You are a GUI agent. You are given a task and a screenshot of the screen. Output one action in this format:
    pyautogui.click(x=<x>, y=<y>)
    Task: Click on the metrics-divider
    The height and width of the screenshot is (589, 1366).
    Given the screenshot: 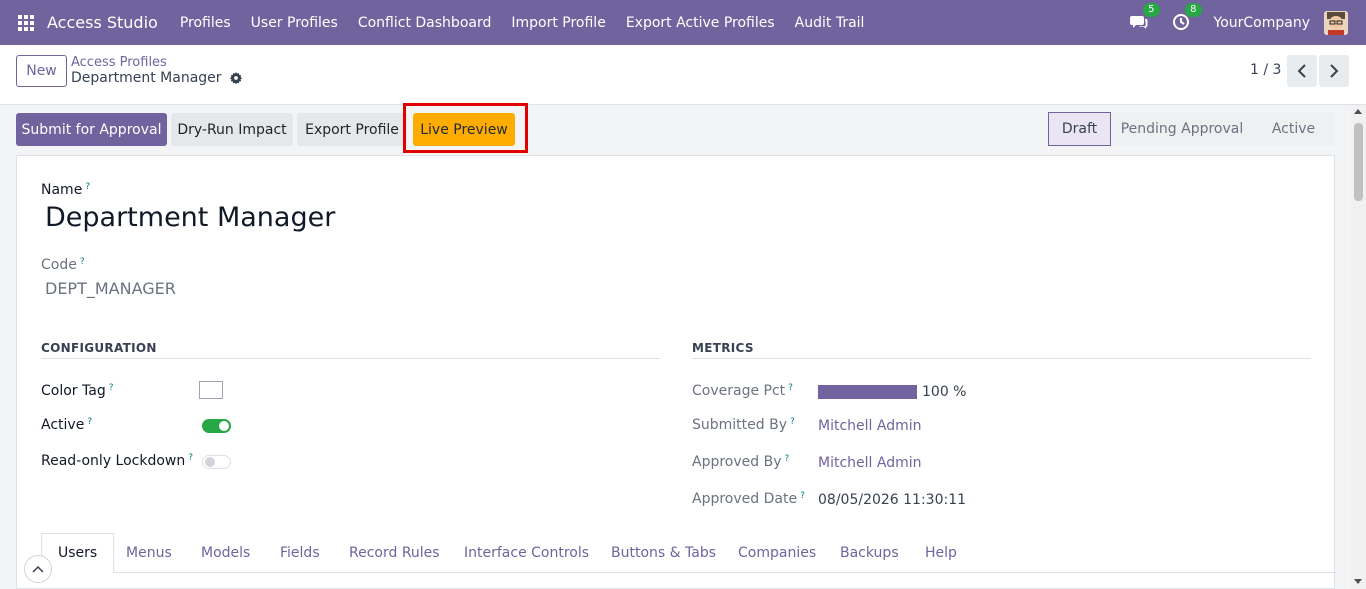 What is the action you would take?
    pyautogui.click(x=1001, y=358)
    